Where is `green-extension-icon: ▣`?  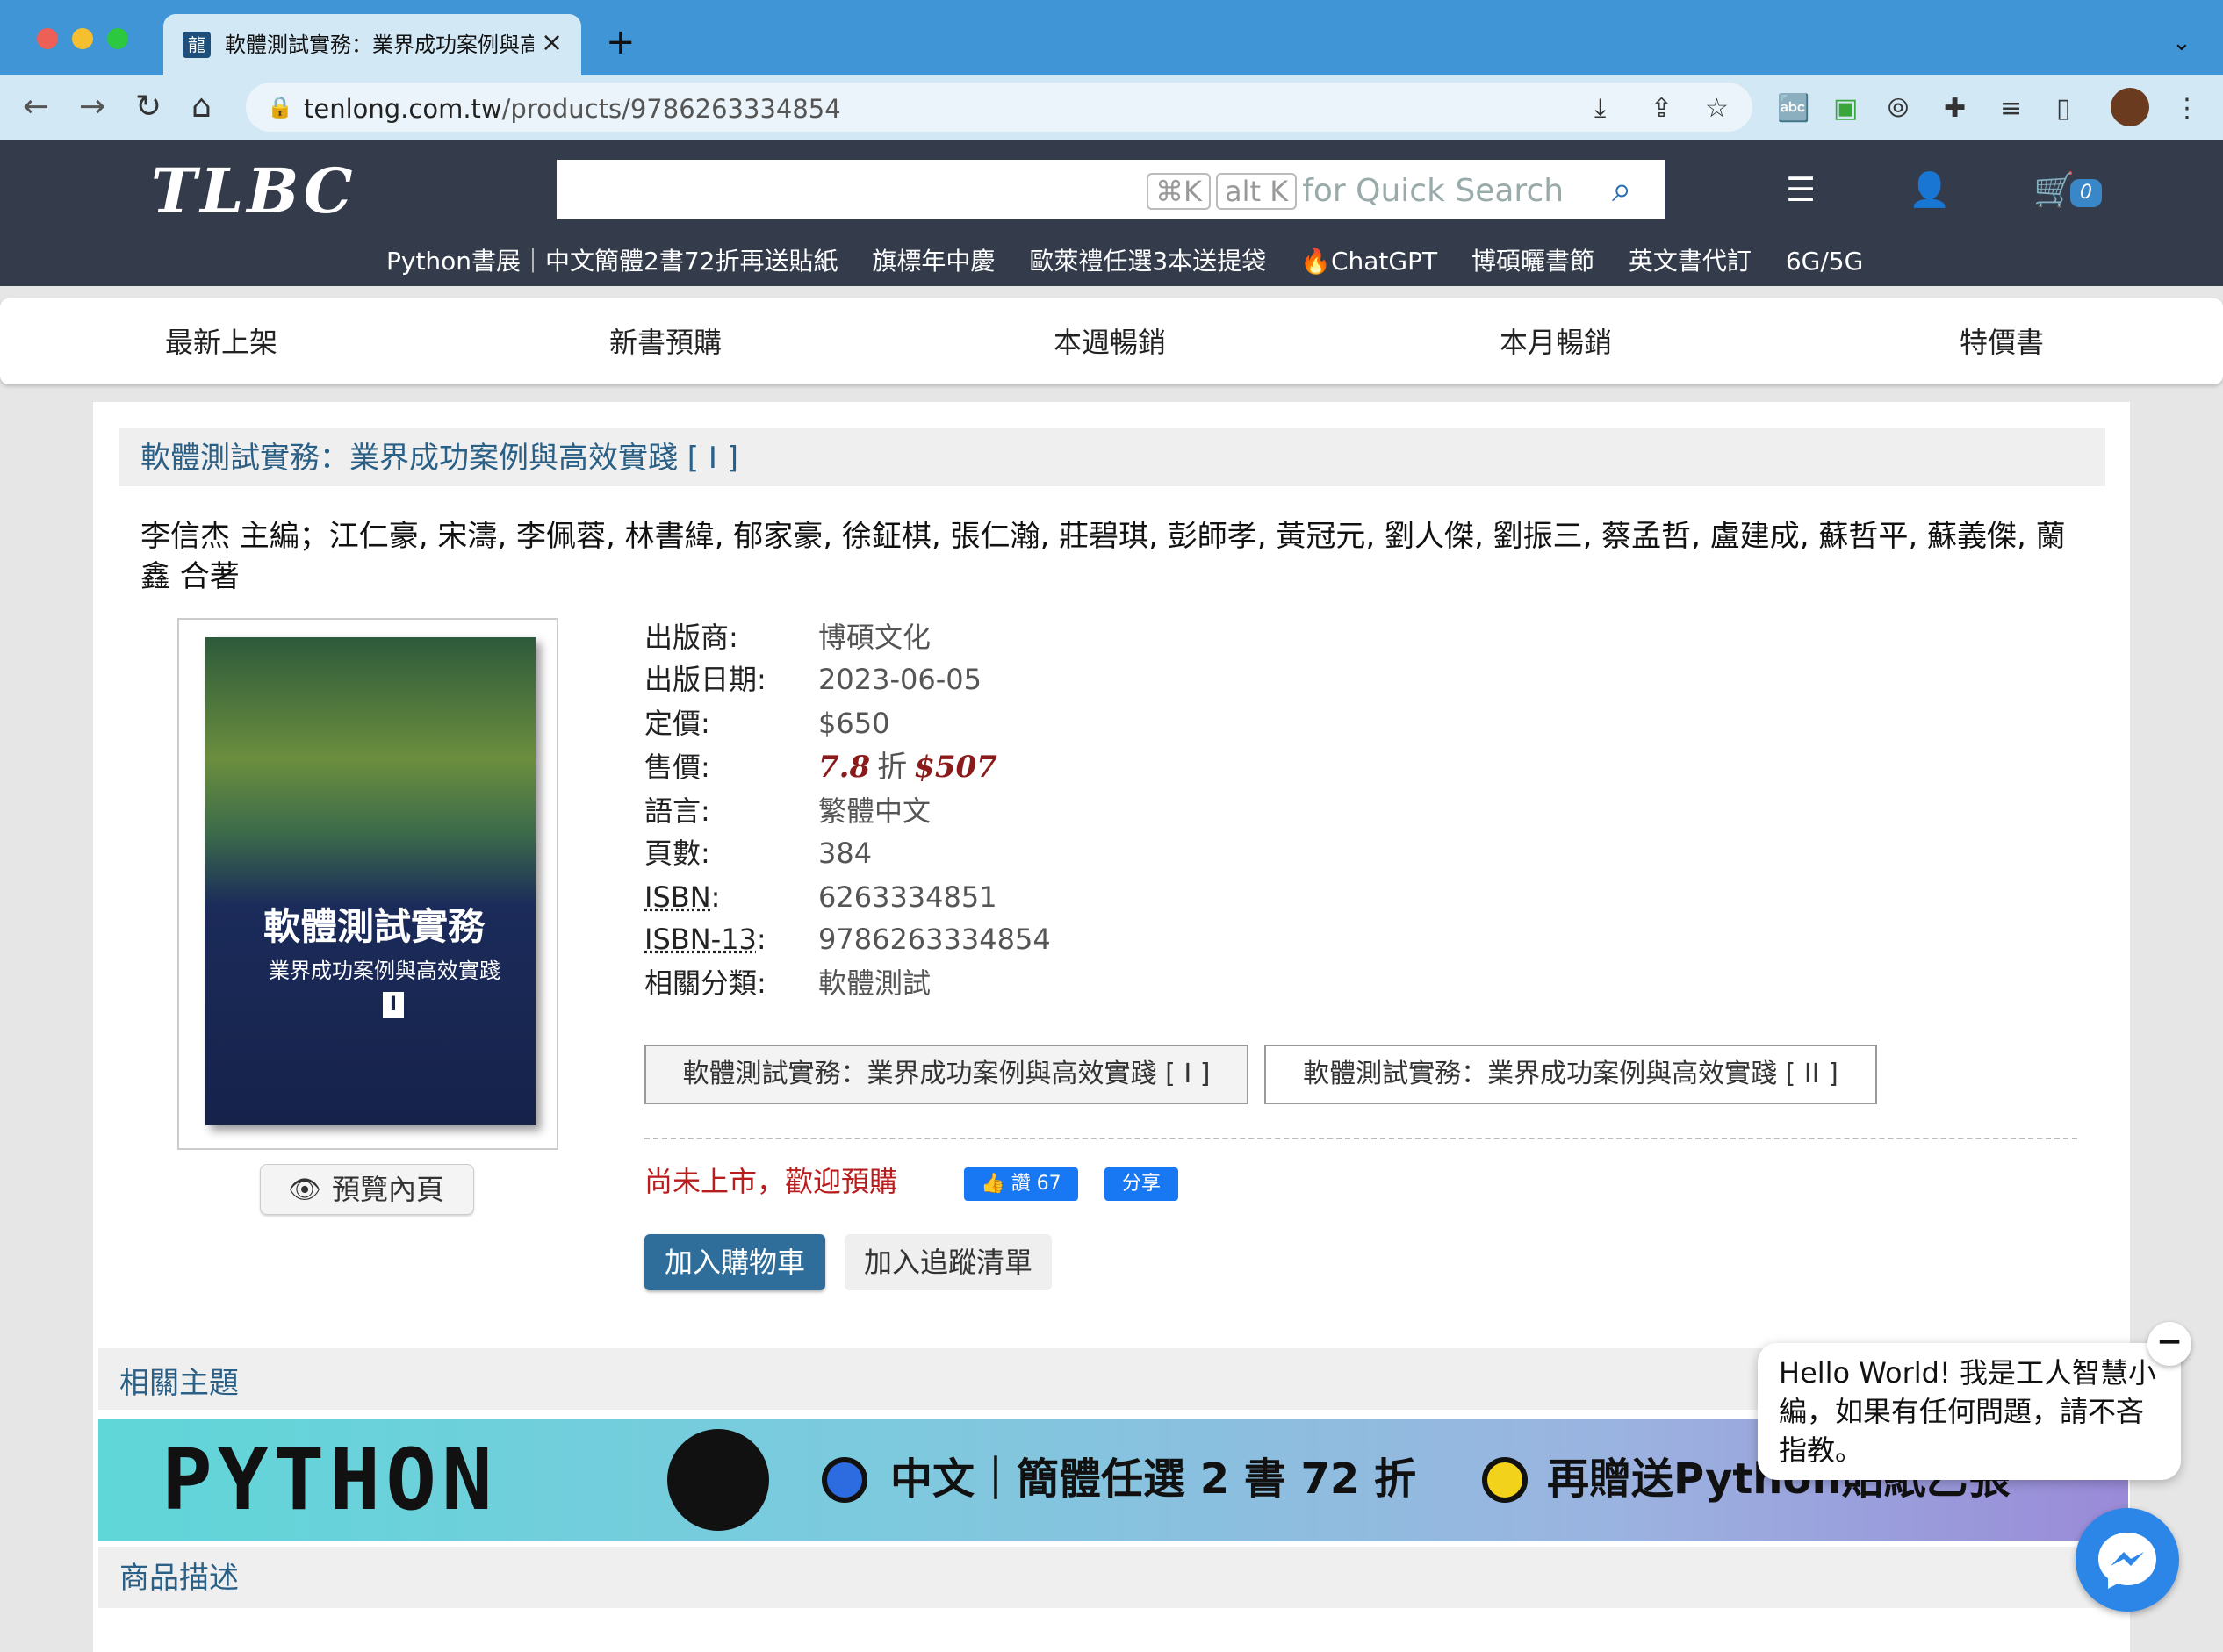
green-extension-icon: ▣ is located at coordinates (1845, 108).